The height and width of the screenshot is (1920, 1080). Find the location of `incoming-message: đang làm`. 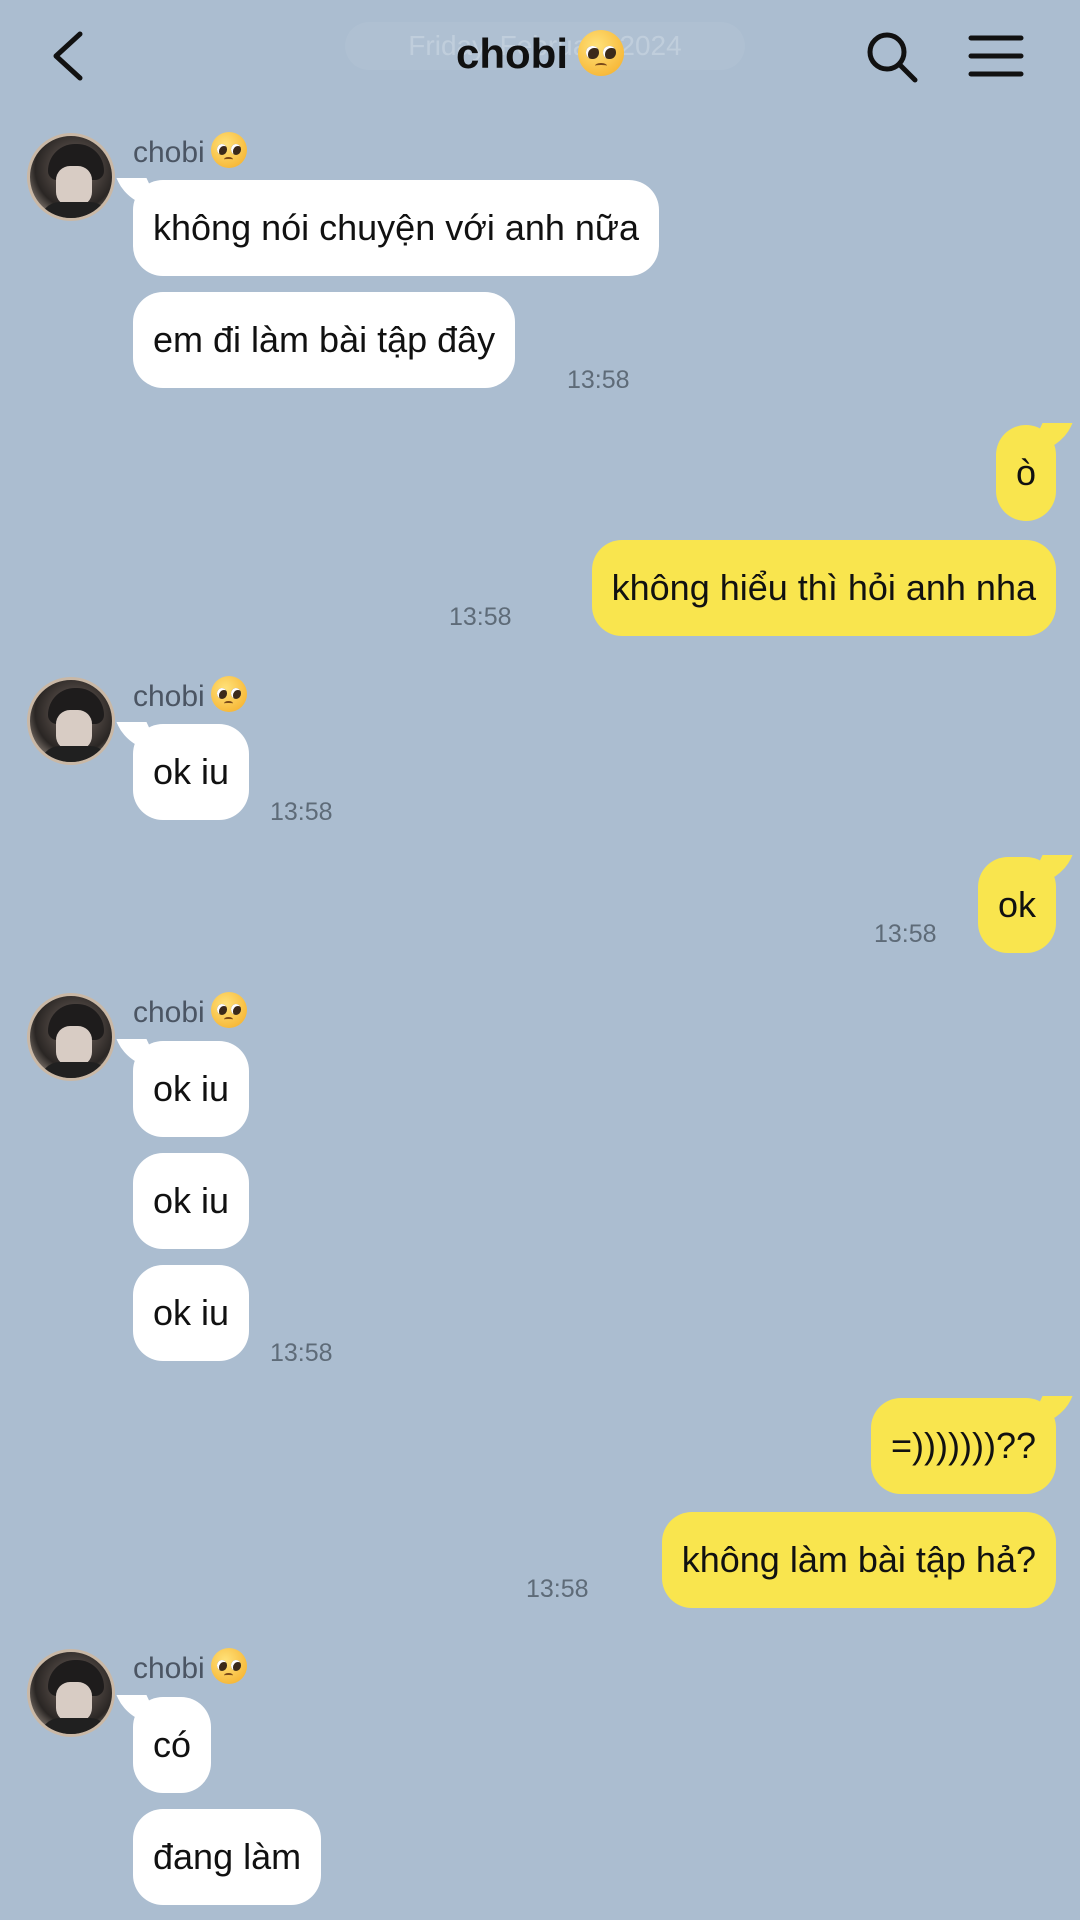

incoming-message: đang làm is located at coordinates (227, 1857).